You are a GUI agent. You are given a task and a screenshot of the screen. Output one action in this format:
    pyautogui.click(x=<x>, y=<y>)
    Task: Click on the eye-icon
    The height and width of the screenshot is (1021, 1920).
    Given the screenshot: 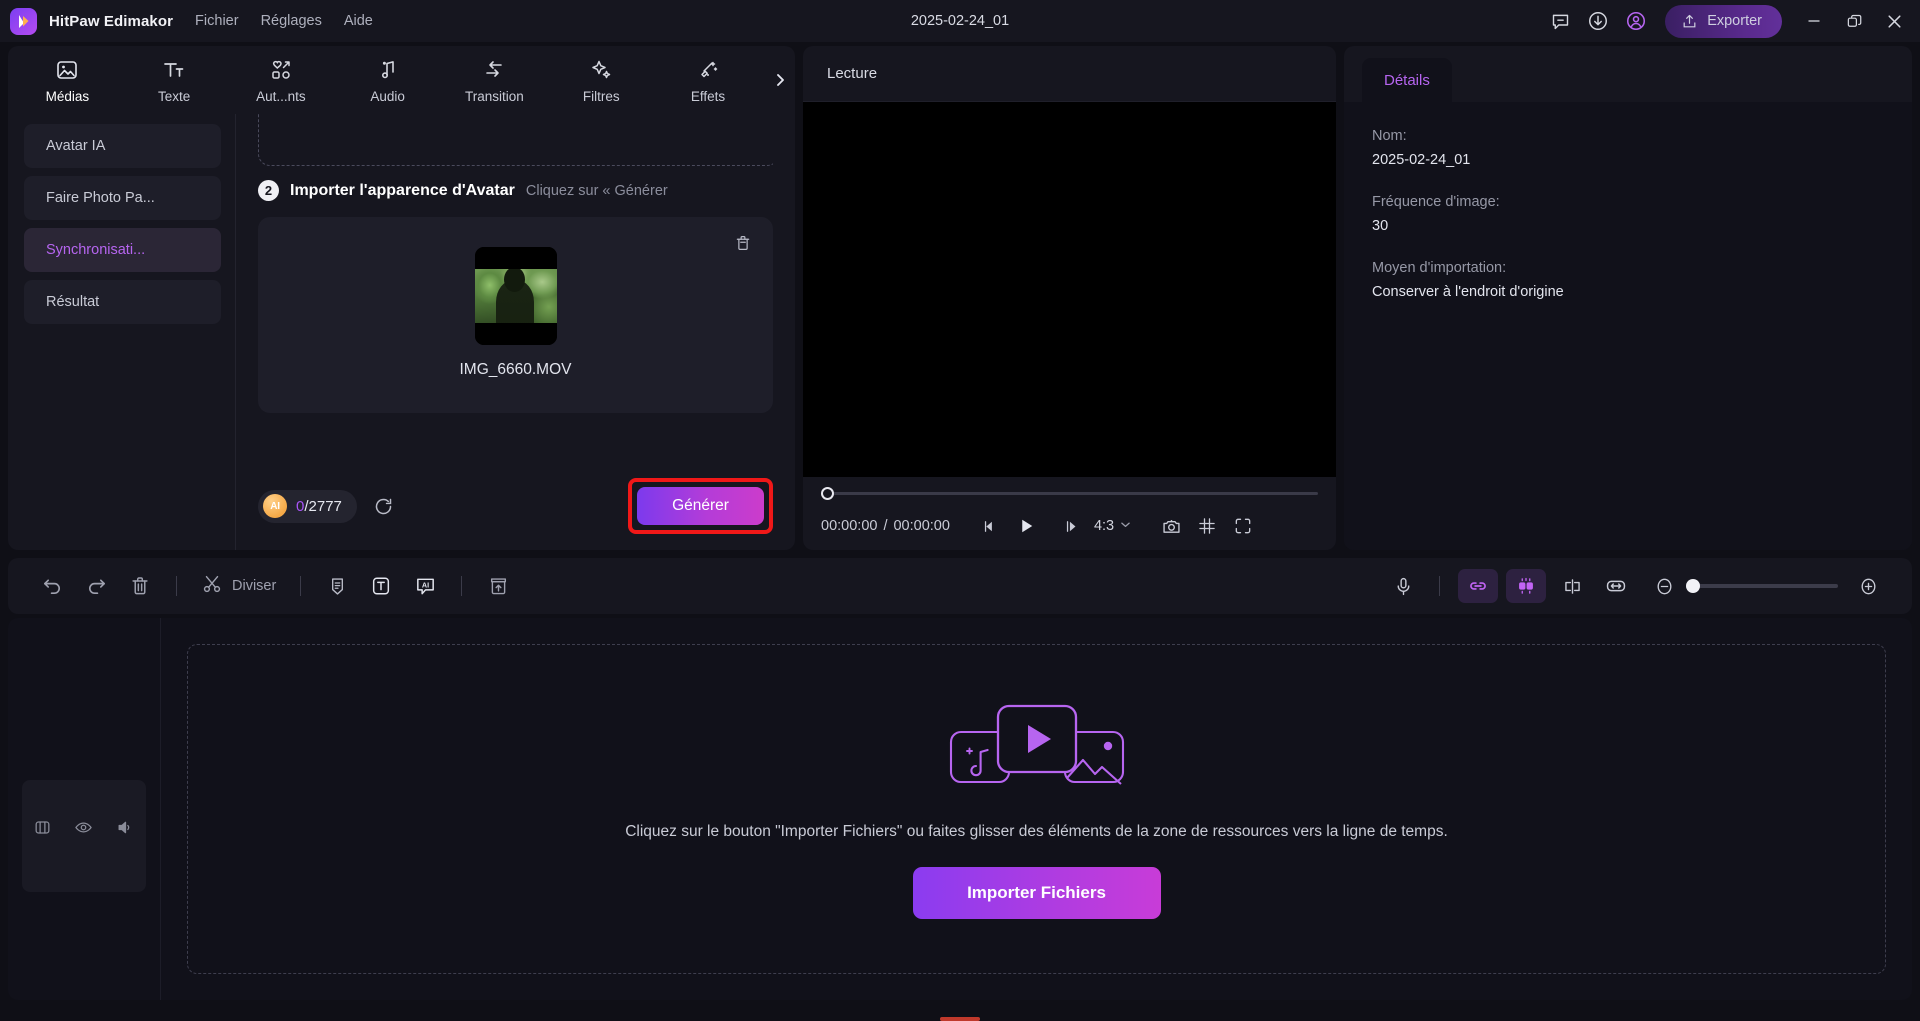 What is the action you would take?
    pyautogui.click(x=84, y=827)
    